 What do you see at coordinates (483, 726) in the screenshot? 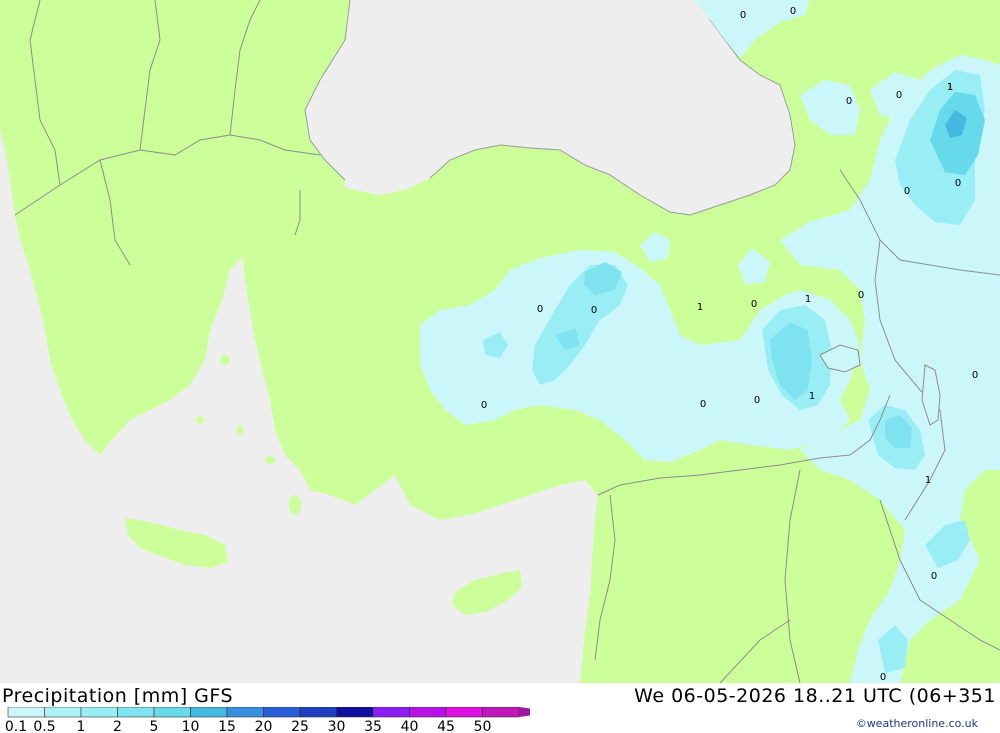
I see `legend-label: 50` at bounding box center [483, 726].